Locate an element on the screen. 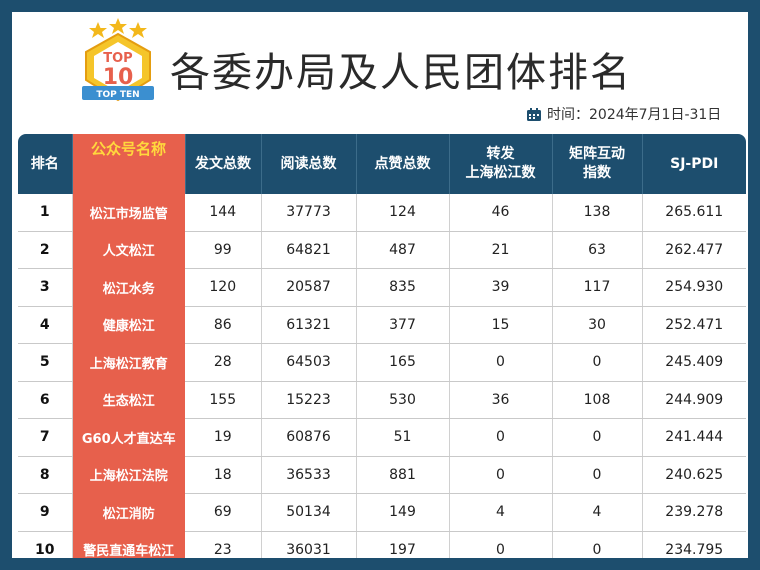 The width and height of the screenshot is (760, 570). cell-posts: 86 is located at coordinates (223, 325).